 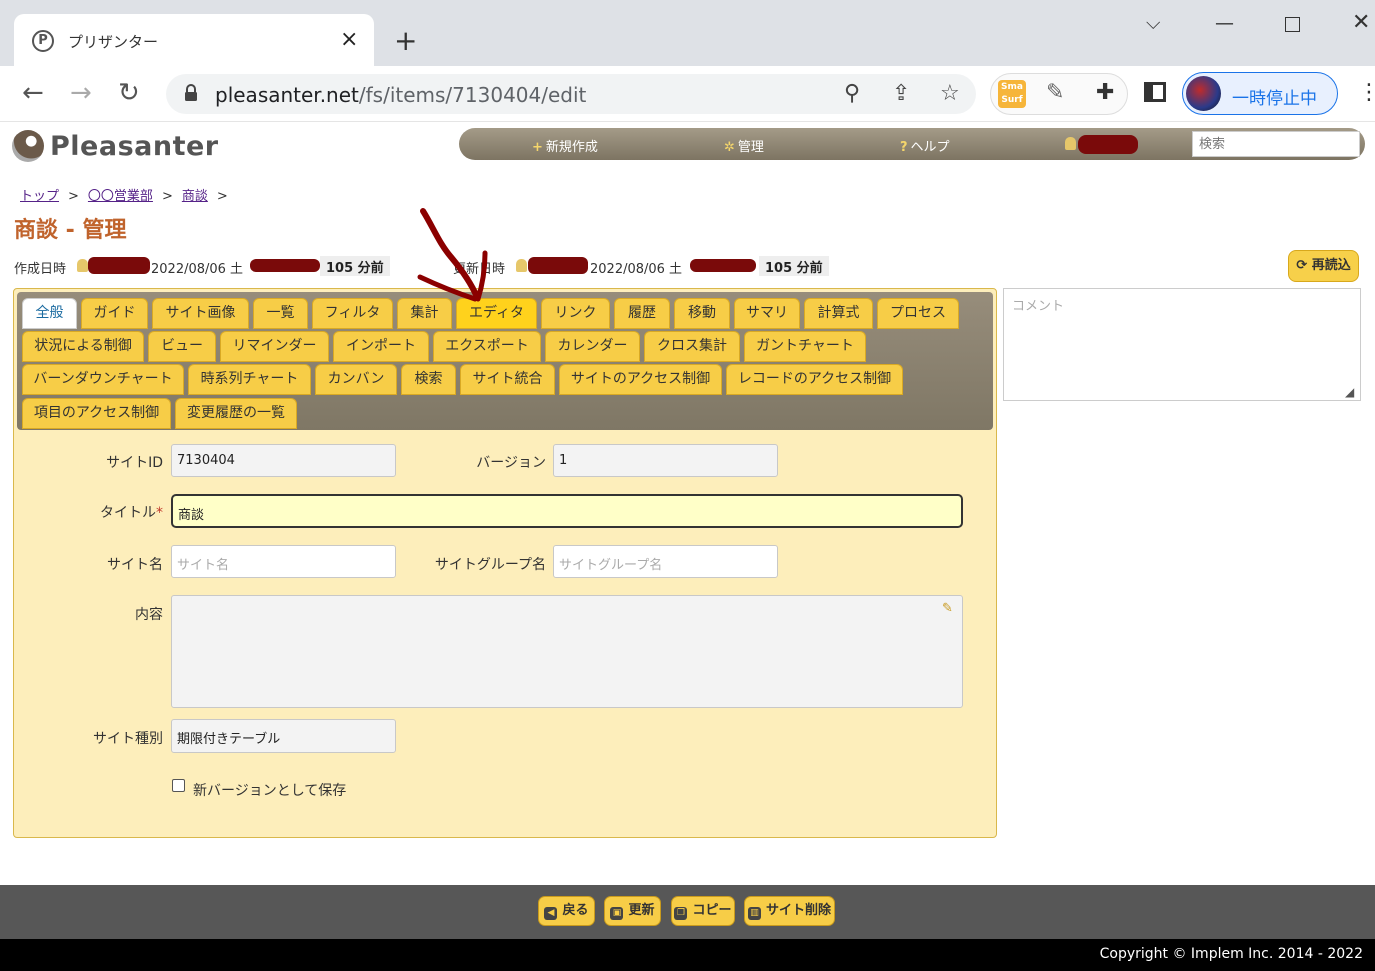 What do you see at coordinates (96, 413) in the screenshot?
I see `tab-column-access-control: 項目のアクセス制御` at bounding box center [96, 413].